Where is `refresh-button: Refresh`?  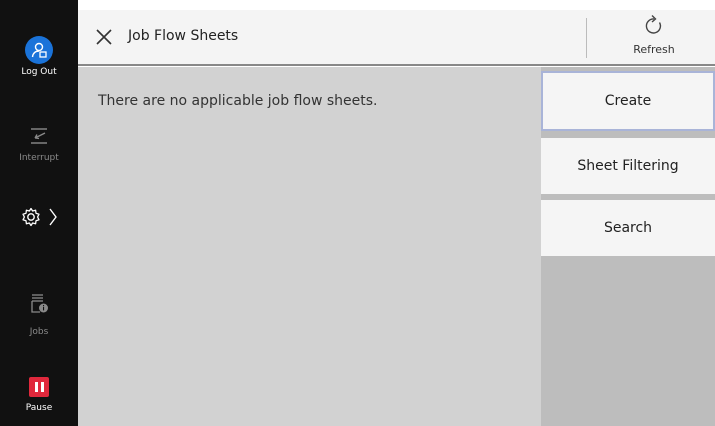
refresh-button: Refresh is located at coordinates (654, 38).